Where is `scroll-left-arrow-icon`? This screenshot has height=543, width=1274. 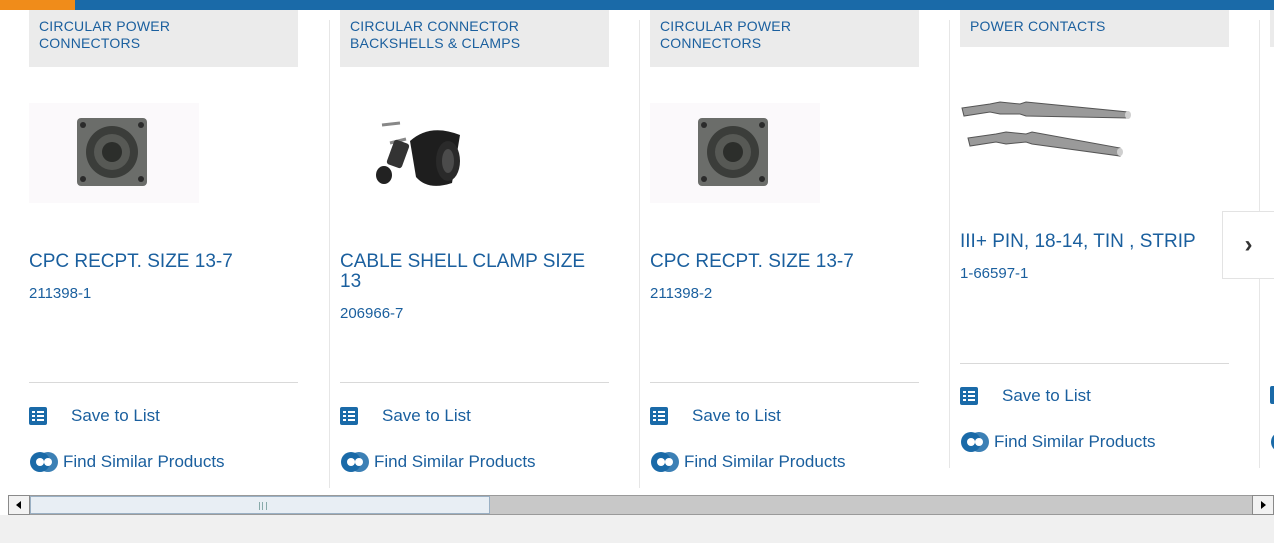
scroll-left-arrow-icon is located at coordinates (19, 505).